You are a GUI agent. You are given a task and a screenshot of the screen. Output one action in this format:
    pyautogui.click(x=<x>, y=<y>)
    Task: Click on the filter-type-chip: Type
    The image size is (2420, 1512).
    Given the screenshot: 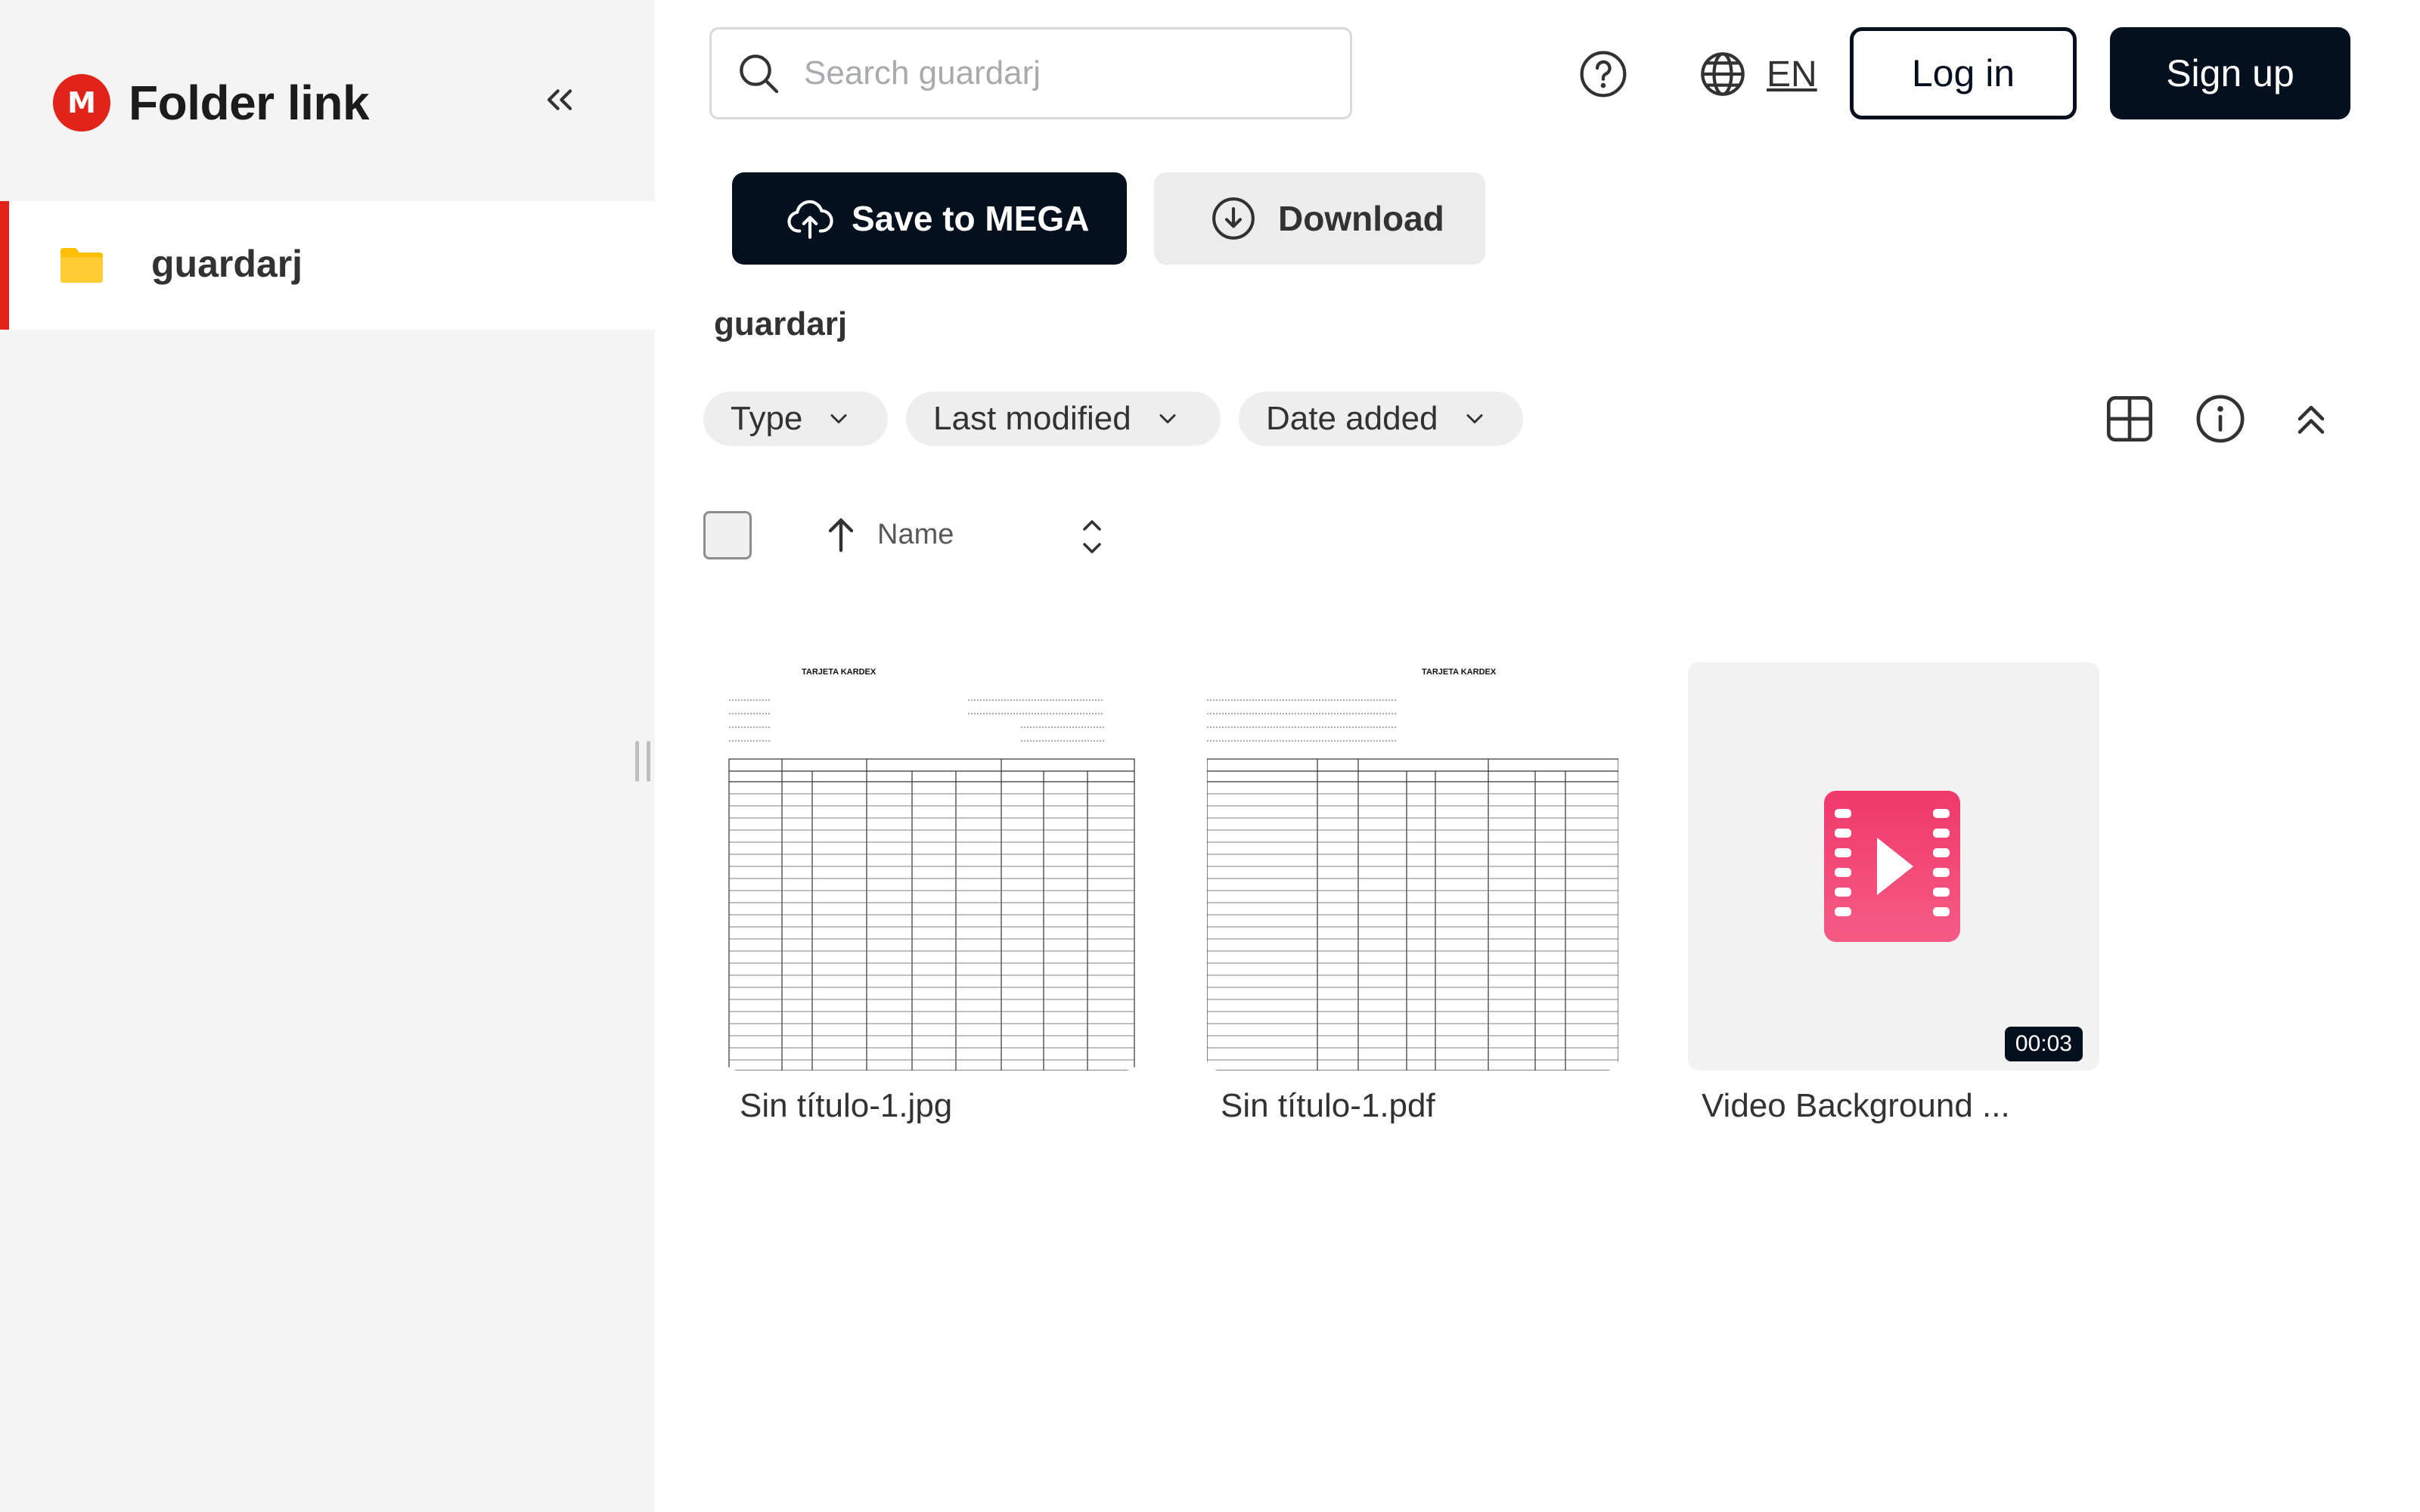 What is the action you would take?
    pyautogui.click(x=795, y=419)
    